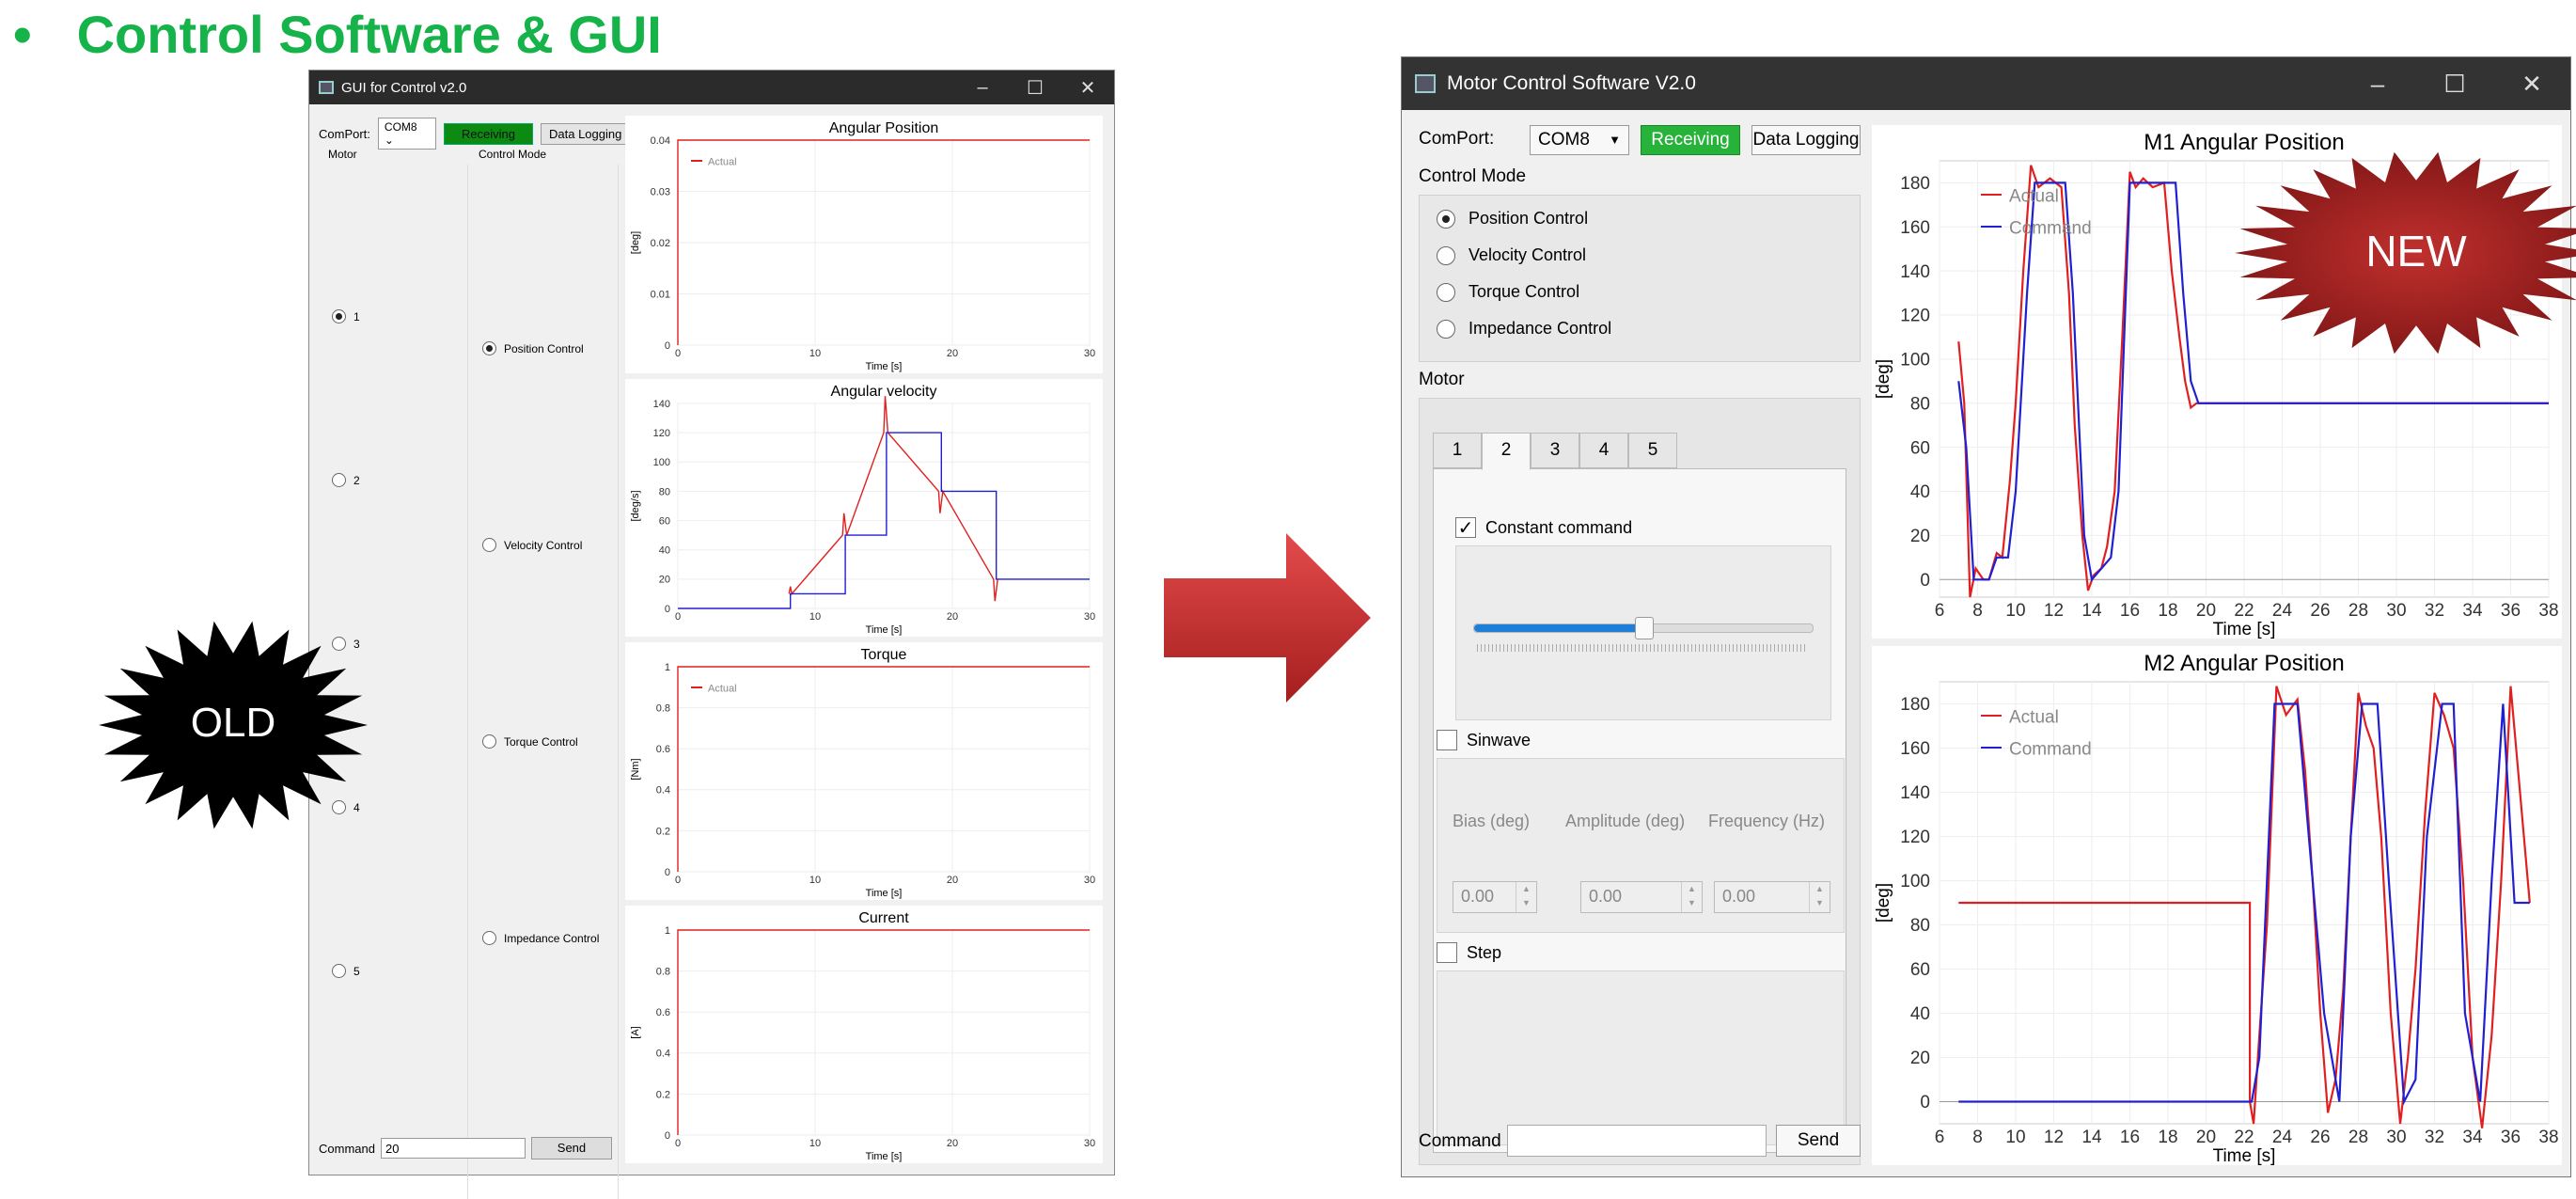  What do you see at coordinates (2015, 1137) in the screenshot?
I see `x-tick-label: 10` at bounding box center [2015, 1137].